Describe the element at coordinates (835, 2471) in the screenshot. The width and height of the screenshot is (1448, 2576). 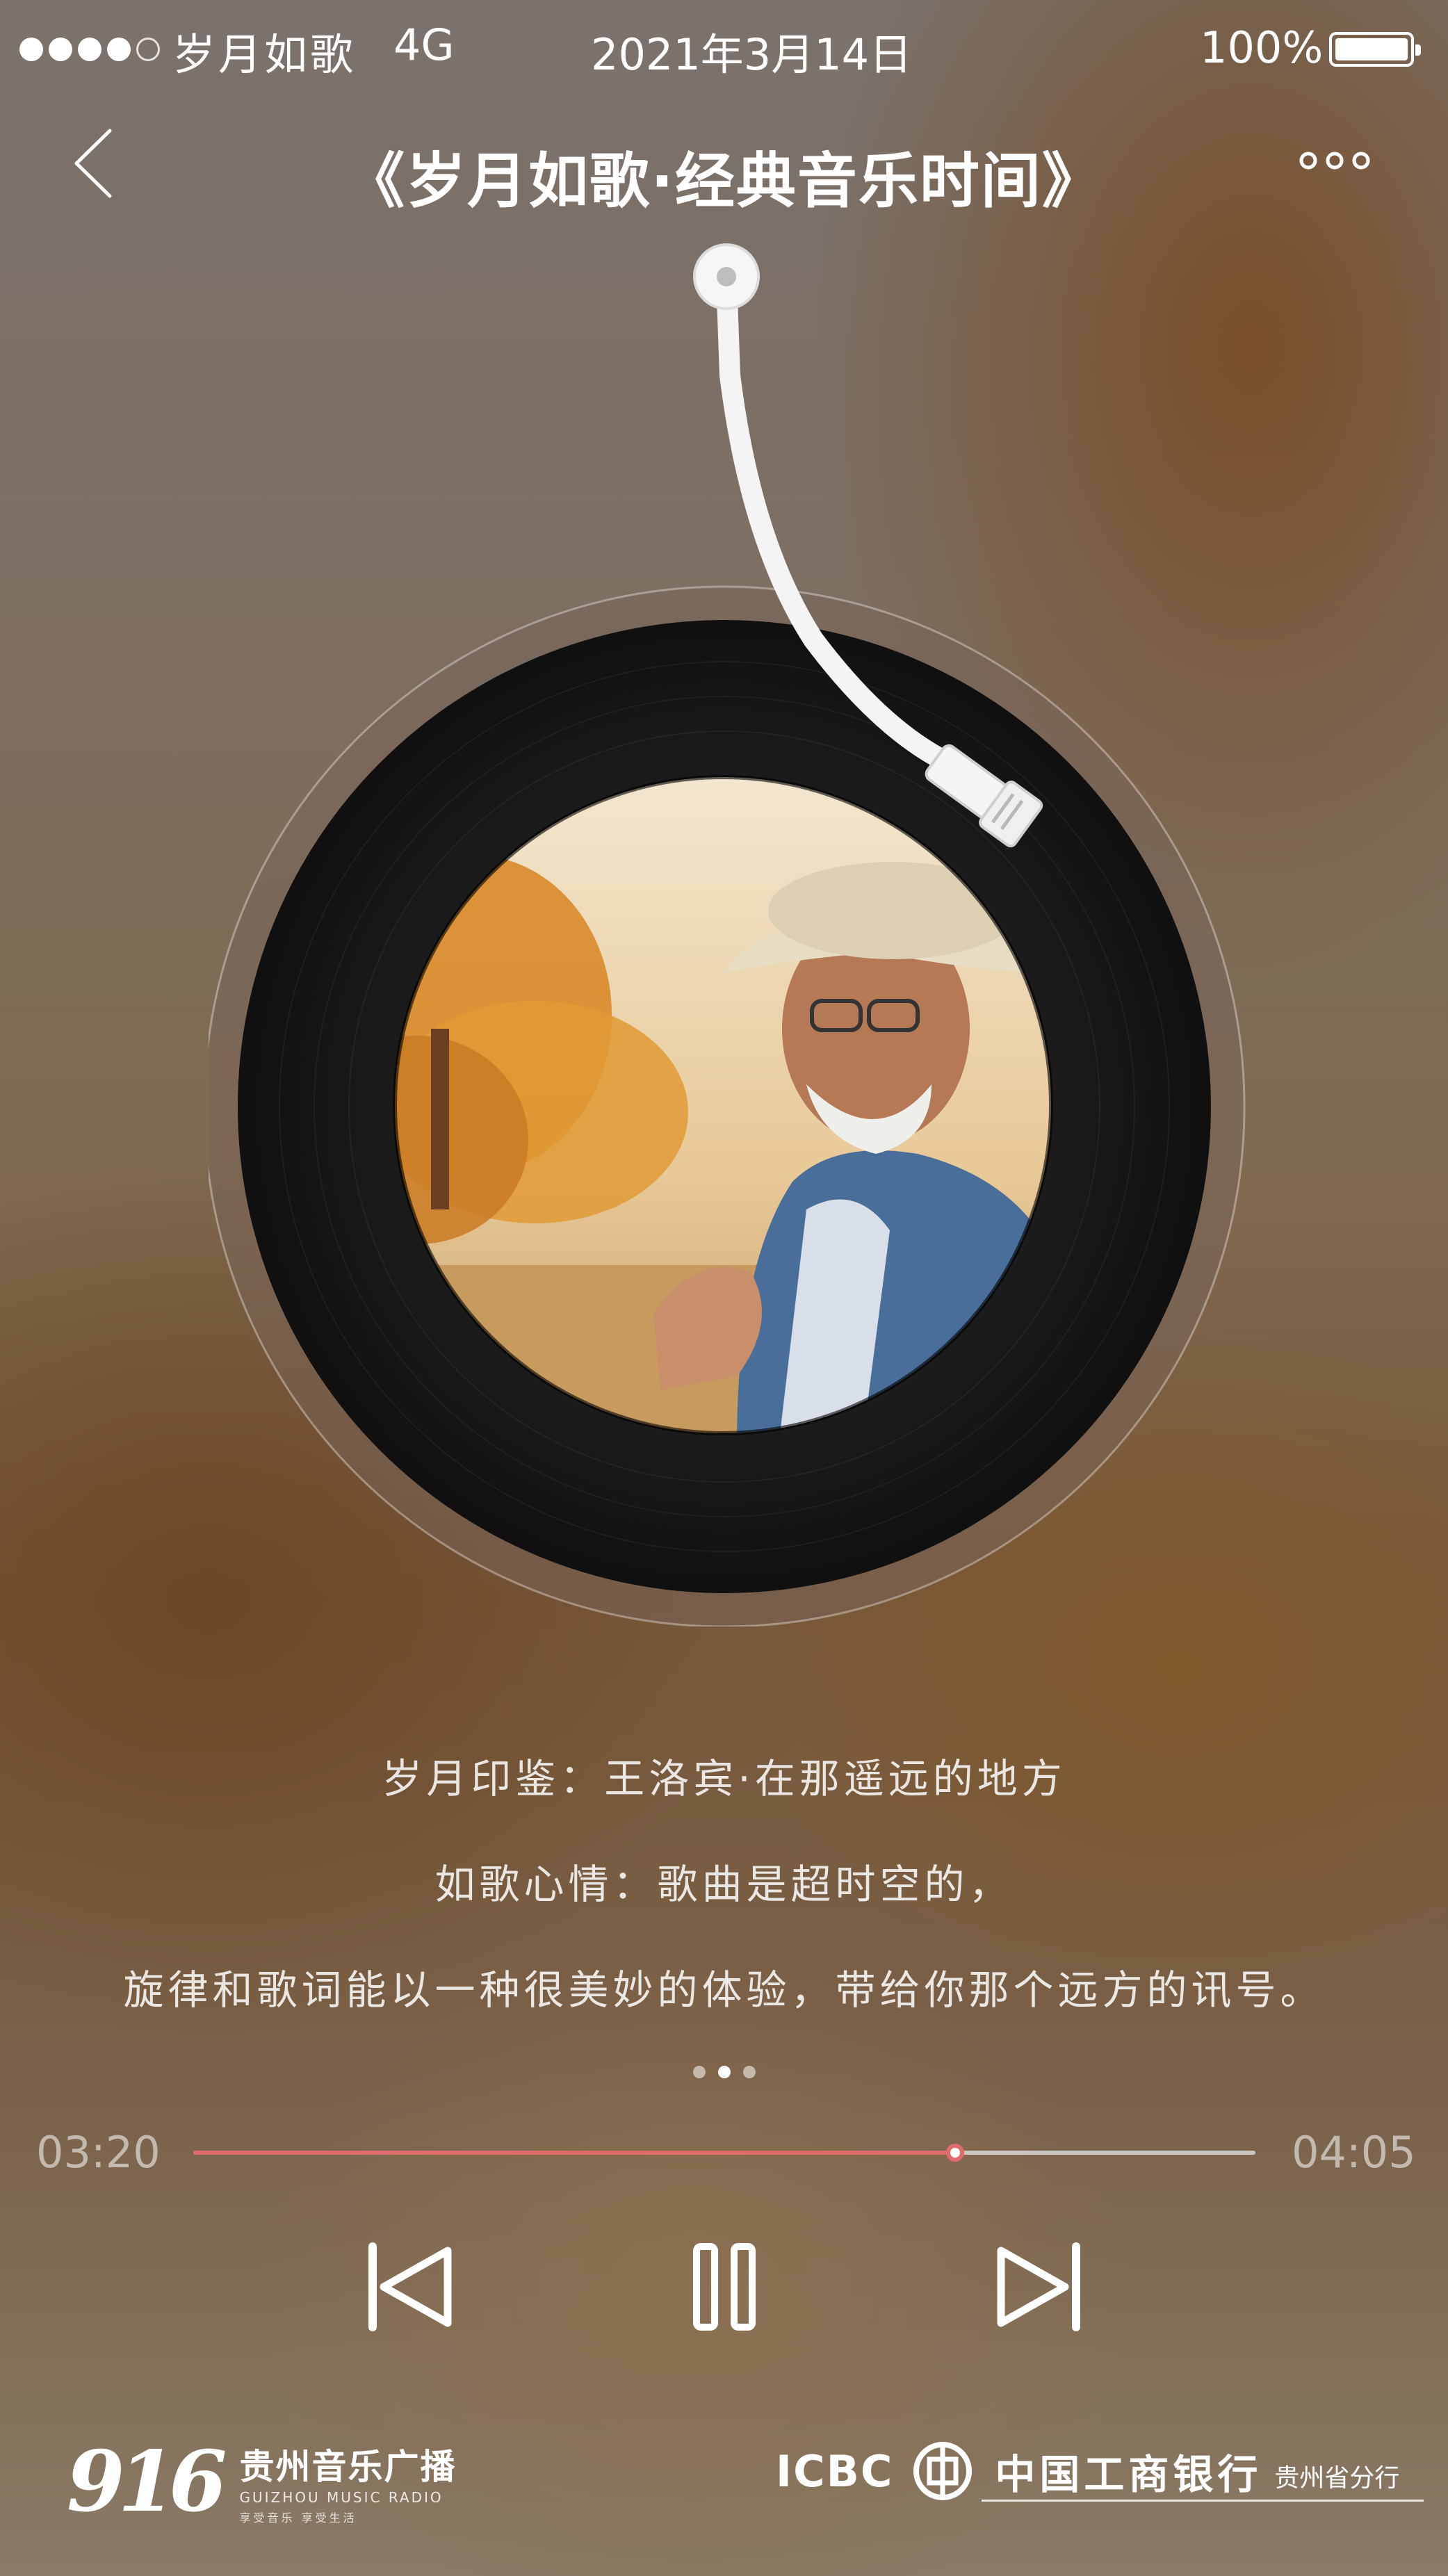
I see `bank-english-name: ICBC` at that location.